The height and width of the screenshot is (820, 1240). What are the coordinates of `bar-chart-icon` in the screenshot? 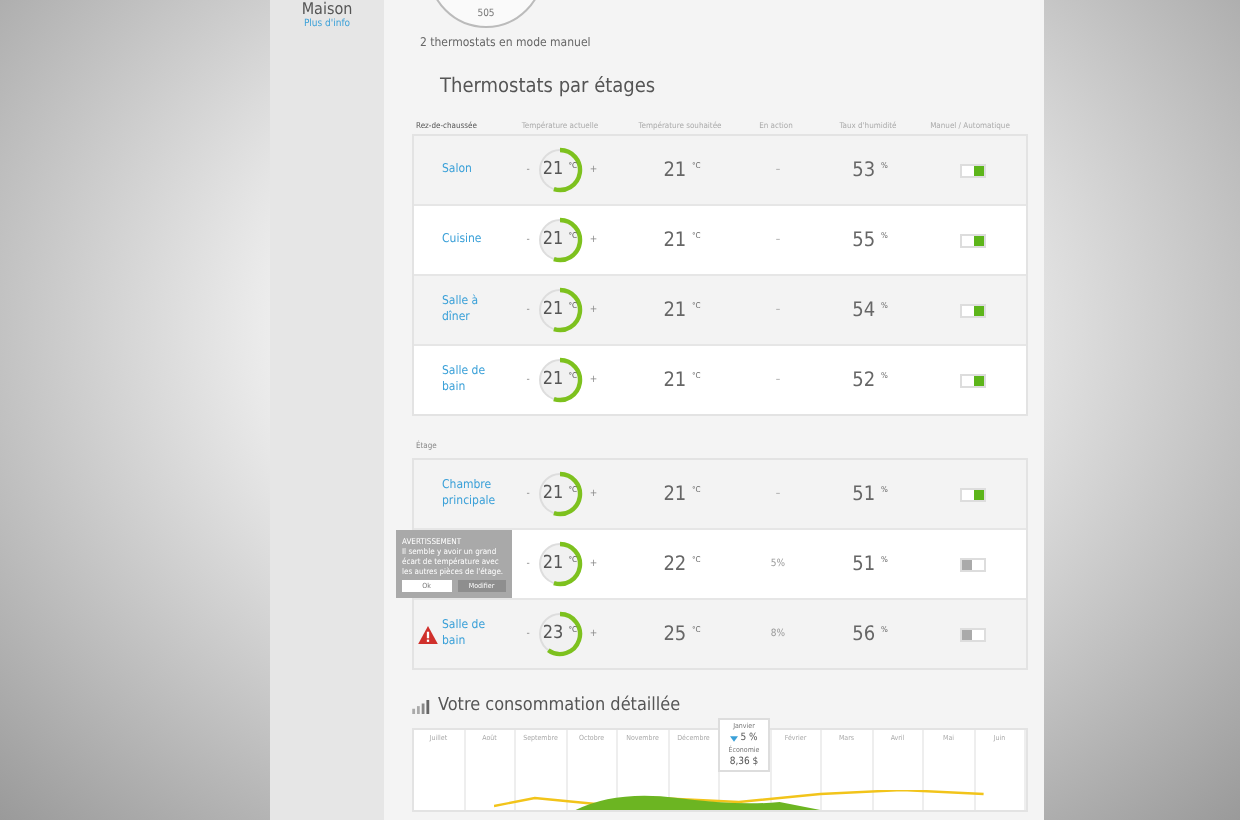 It's located at (421, 706).